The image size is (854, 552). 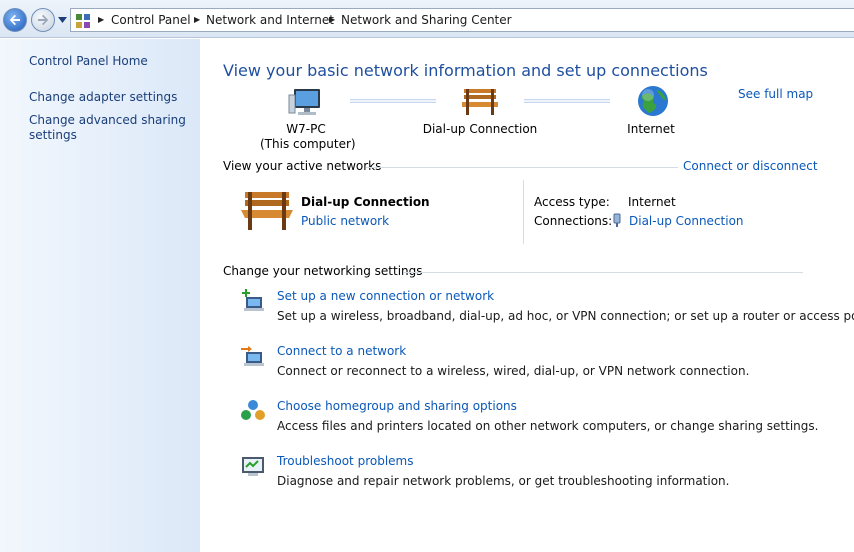 What do you see at coordinates (345, 461) in the screenshot?
I see `troubleshoot-link: Troubleshoot problems` at bounding box center [345, 461].